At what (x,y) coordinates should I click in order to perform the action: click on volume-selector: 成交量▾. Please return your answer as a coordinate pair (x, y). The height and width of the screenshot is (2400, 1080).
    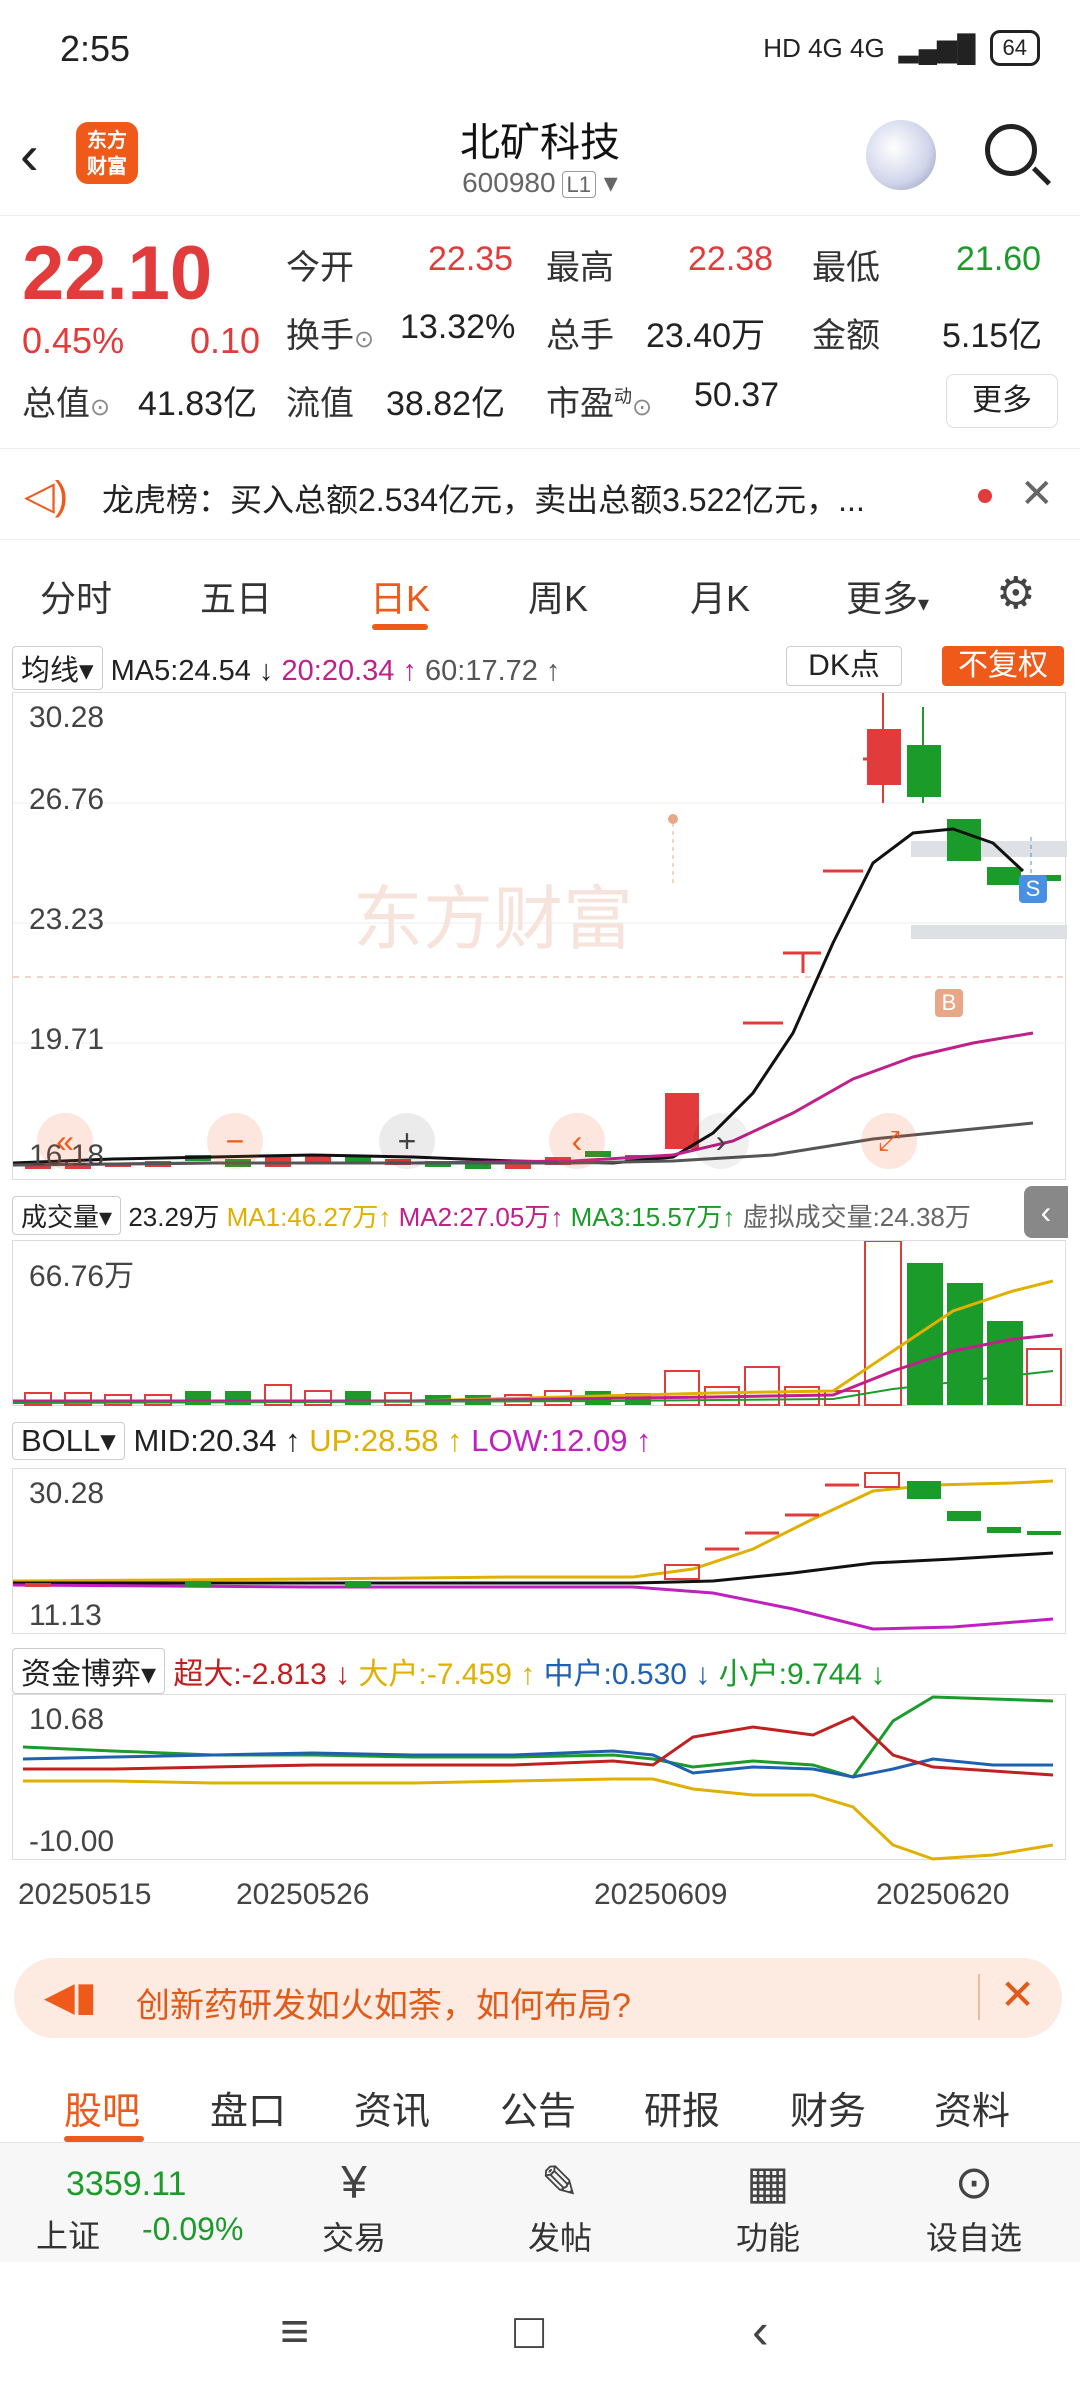
    Looking at the image, I should click on (67, 1215).